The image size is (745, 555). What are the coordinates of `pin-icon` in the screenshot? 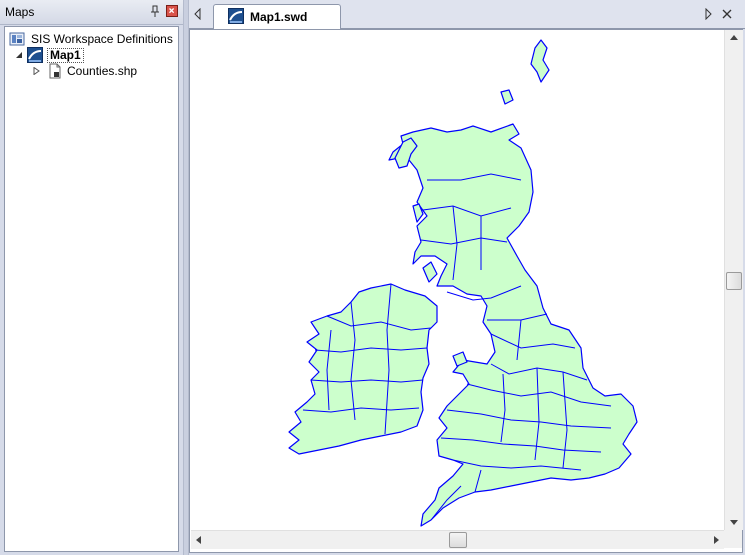 It's located at (155, 11).